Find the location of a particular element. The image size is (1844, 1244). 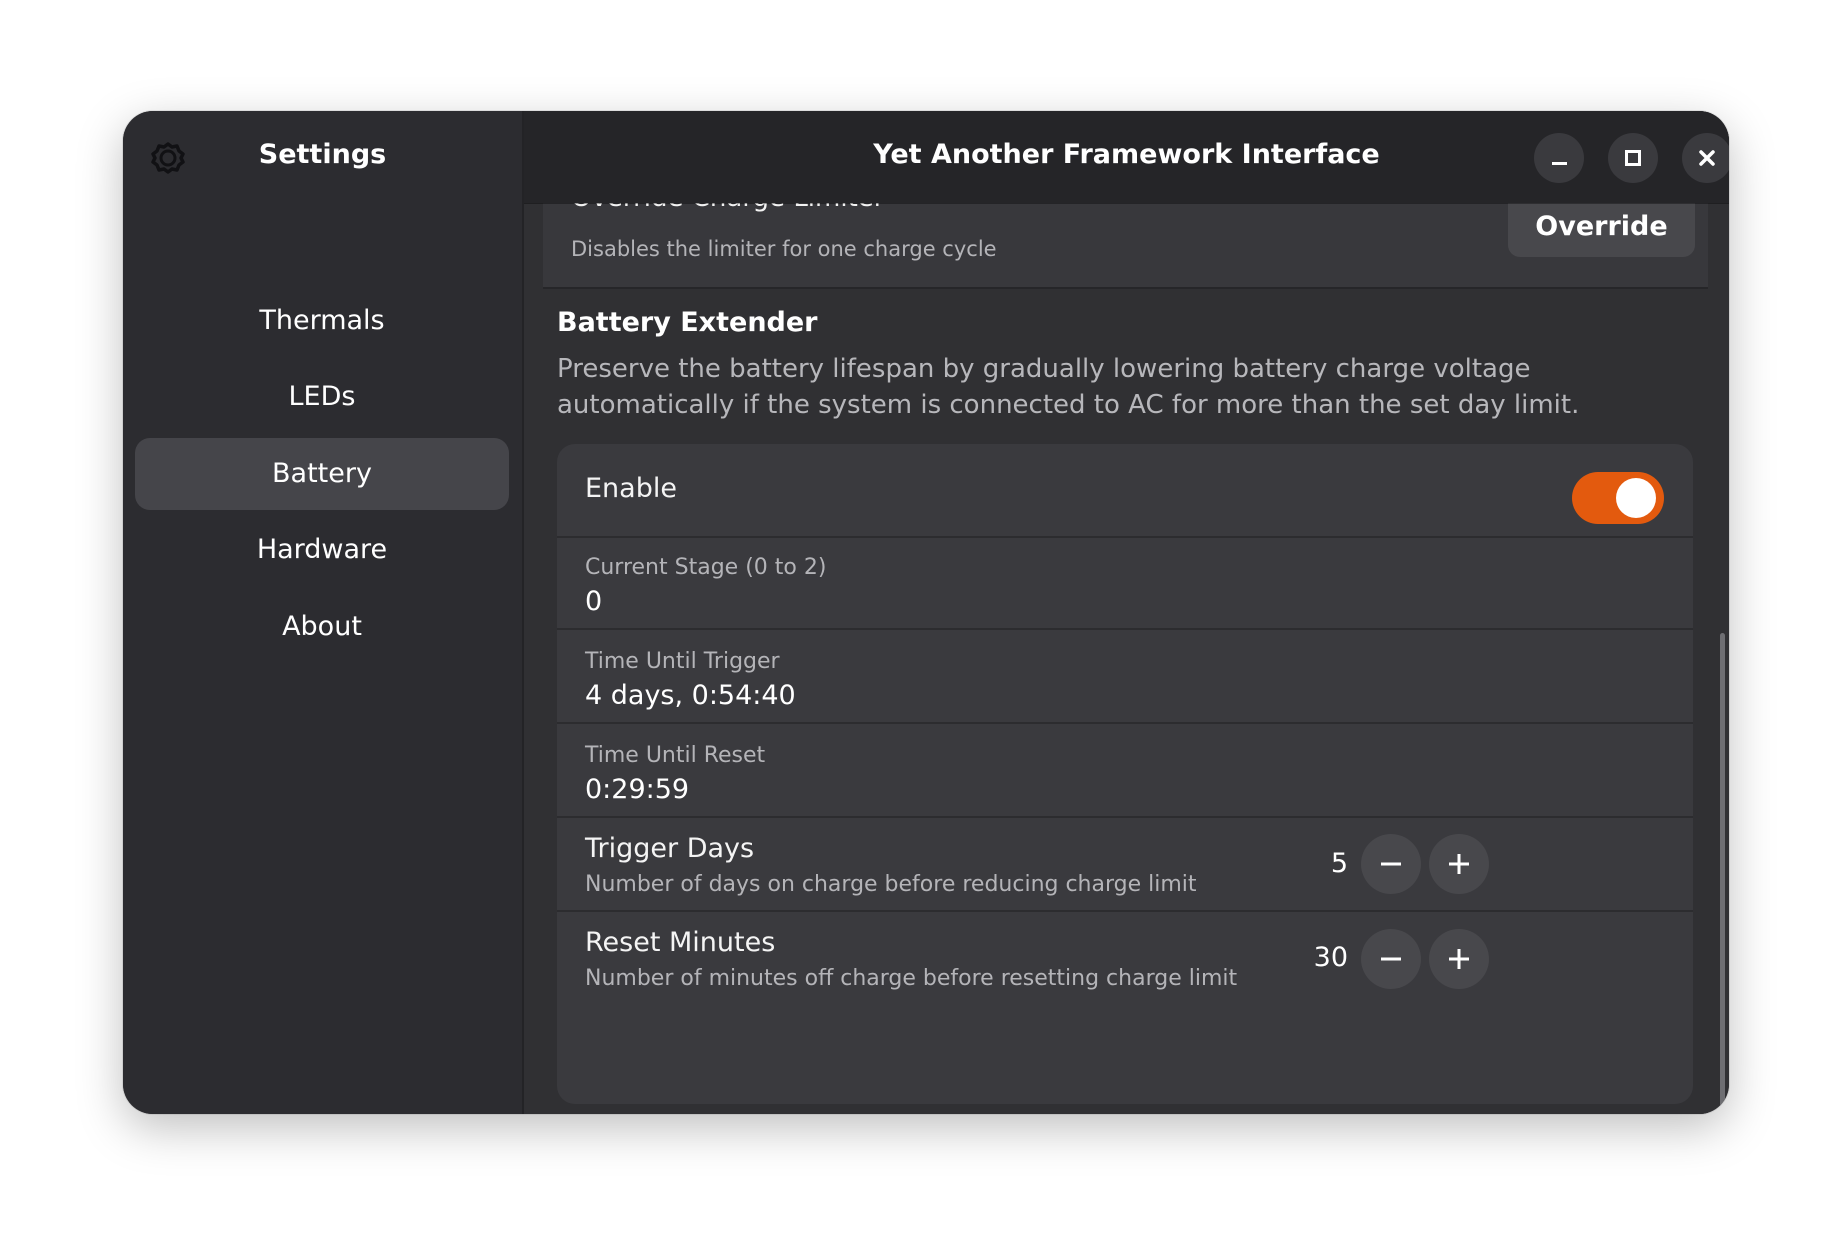

reset-minutes-increment-button is located at coordinates (1459, 959).